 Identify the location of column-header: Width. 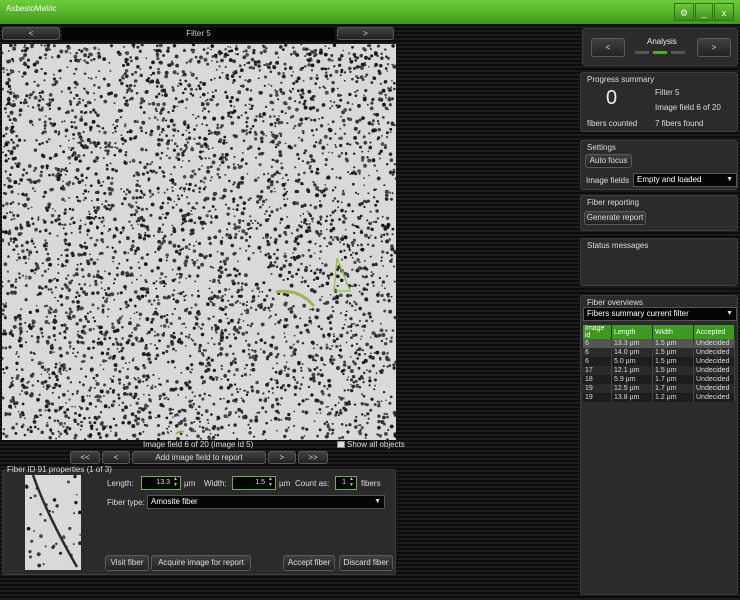
(673, 332).